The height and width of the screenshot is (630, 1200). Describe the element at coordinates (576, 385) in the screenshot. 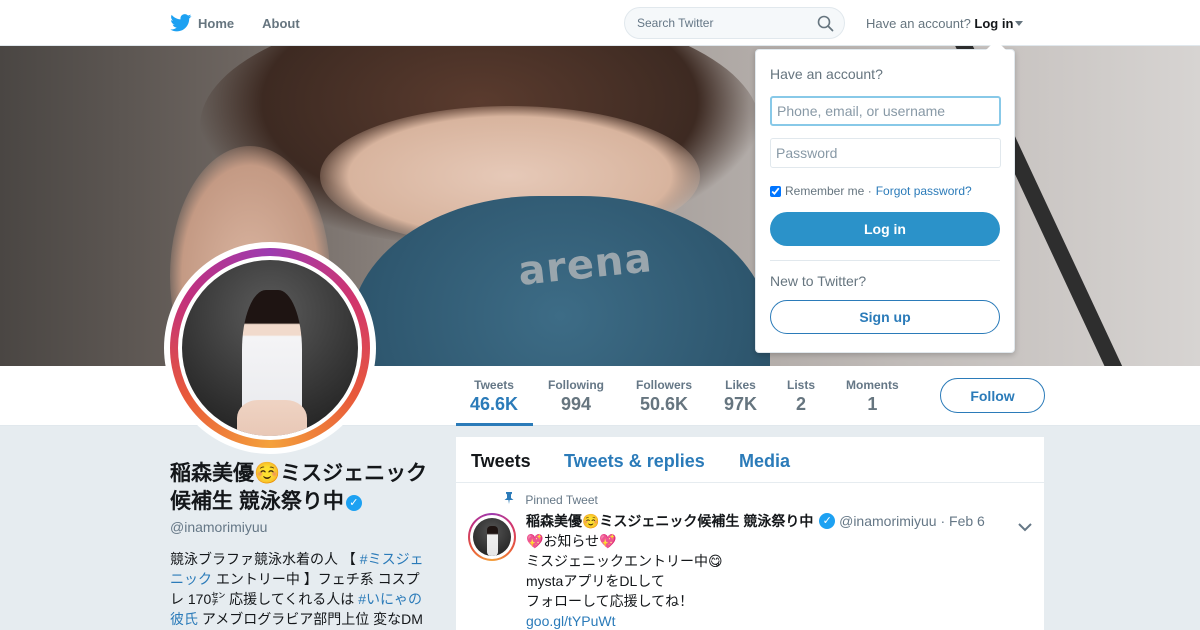

I see `stat-label: Following` at that location.